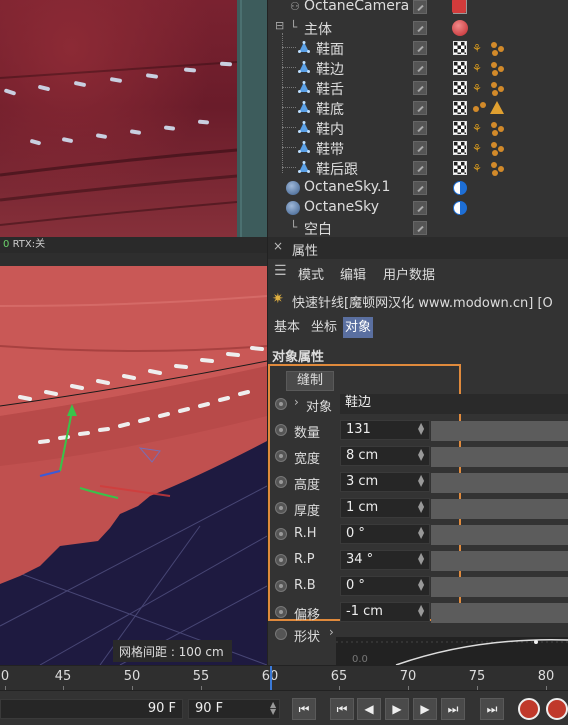 The image size is (568, 725). Describe the element at coordinates (234, 709) in the screenshot. I see `end-frame-field: 90 F` at that location.